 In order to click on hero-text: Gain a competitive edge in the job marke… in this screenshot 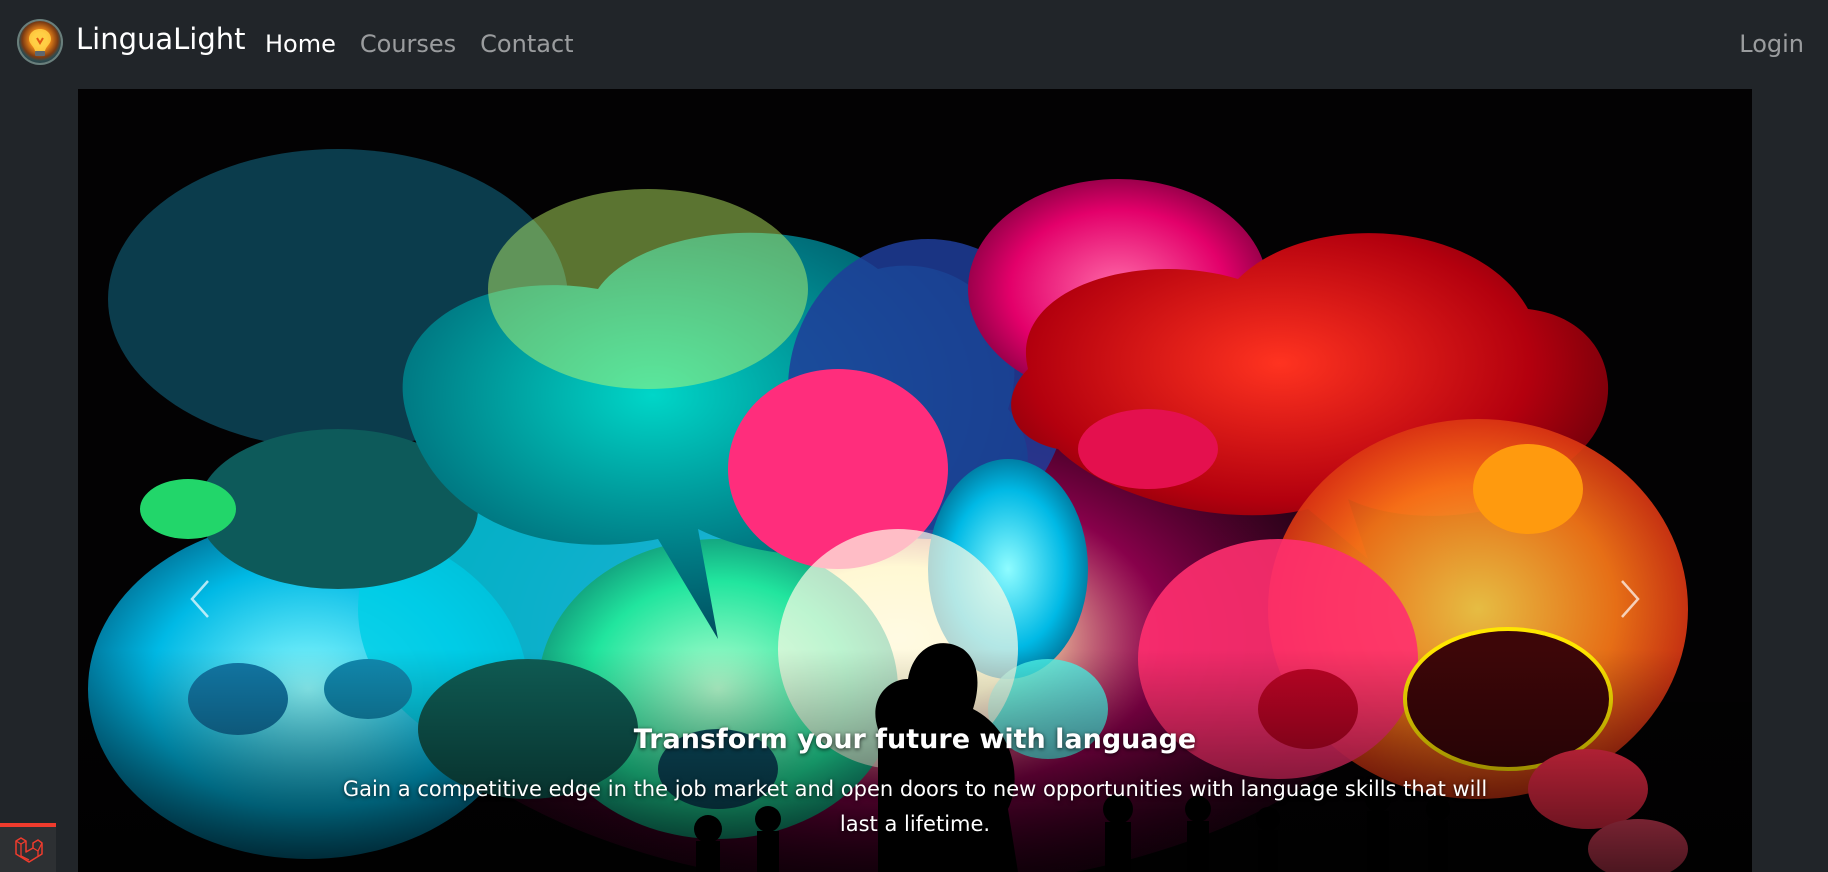, I will do `click(915, 806)`.